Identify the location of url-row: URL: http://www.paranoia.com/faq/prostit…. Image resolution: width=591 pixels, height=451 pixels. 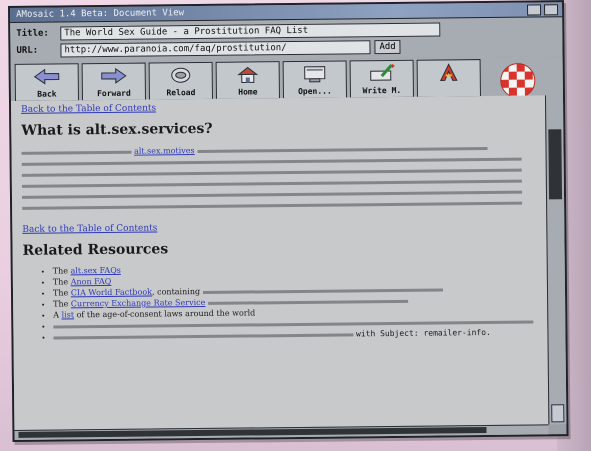
(286, 47).